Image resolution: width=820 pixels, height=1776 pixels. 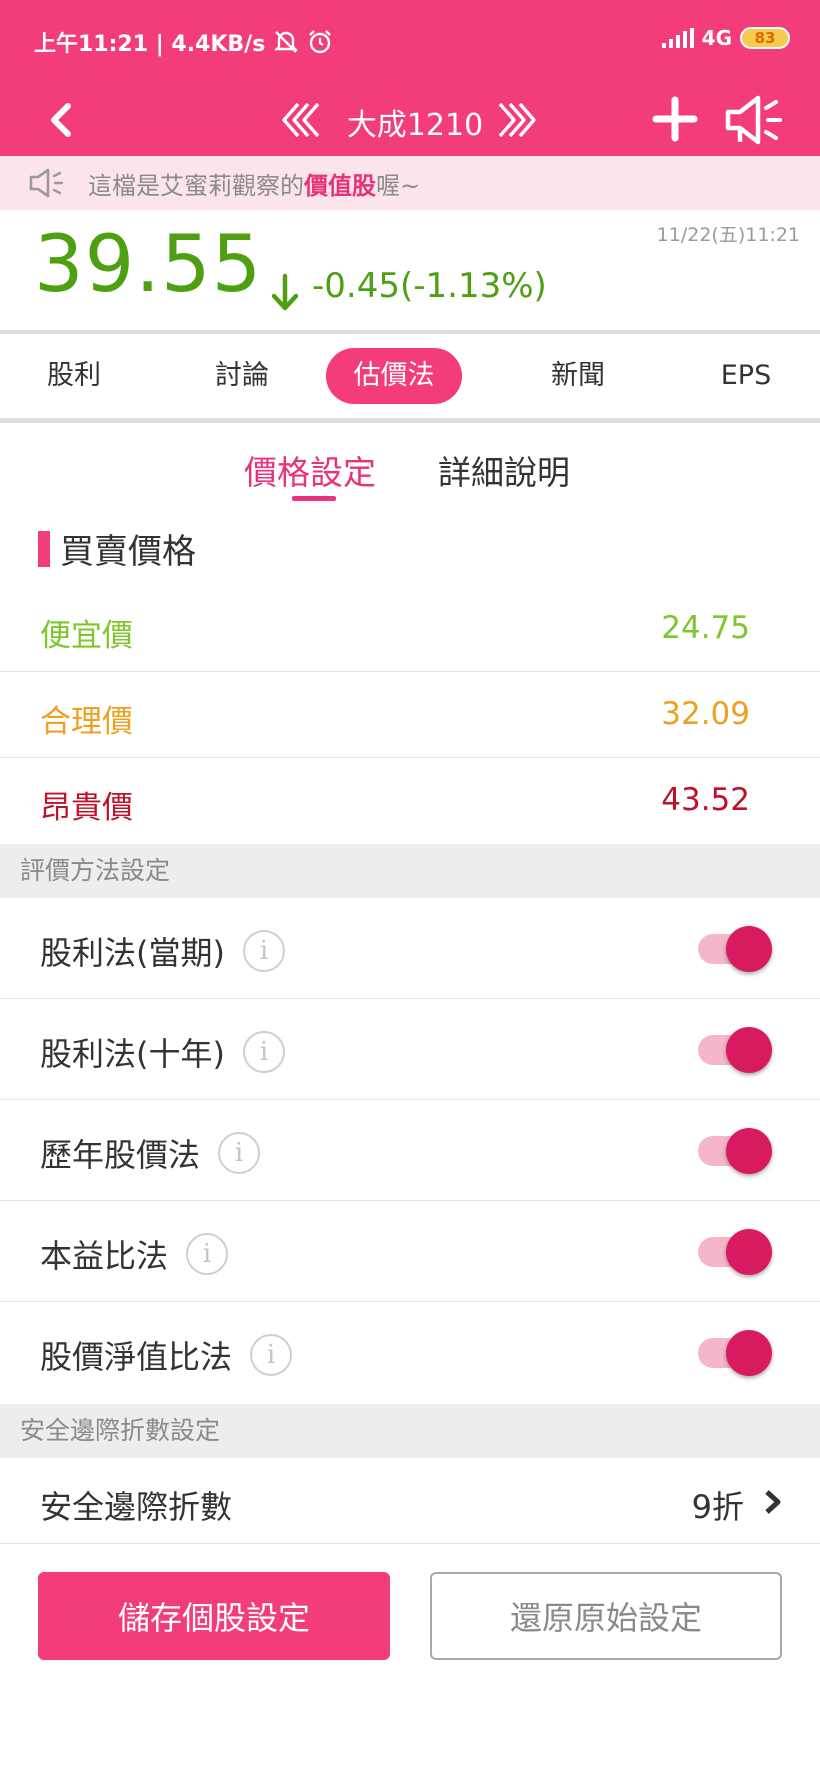 What do you see at coordinates (136, 1507) in the screenshot?
I see `safety-margin-label: 安全邊際折數` at bounding box center [136, 1507].